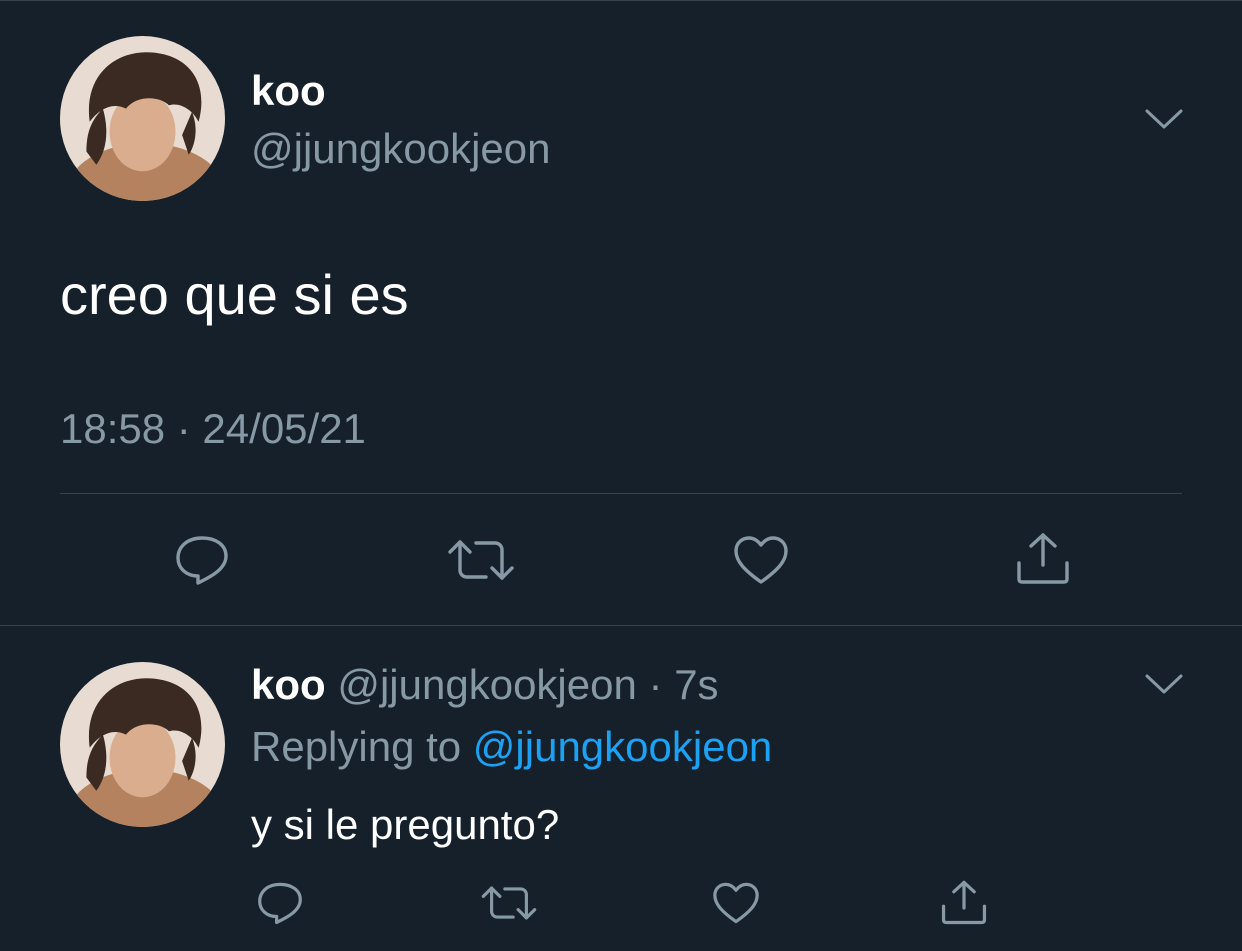  Describe the element at coordinates (405, 824) in the screenshot. I see `reply-text: y si le pregunto?` at that location.